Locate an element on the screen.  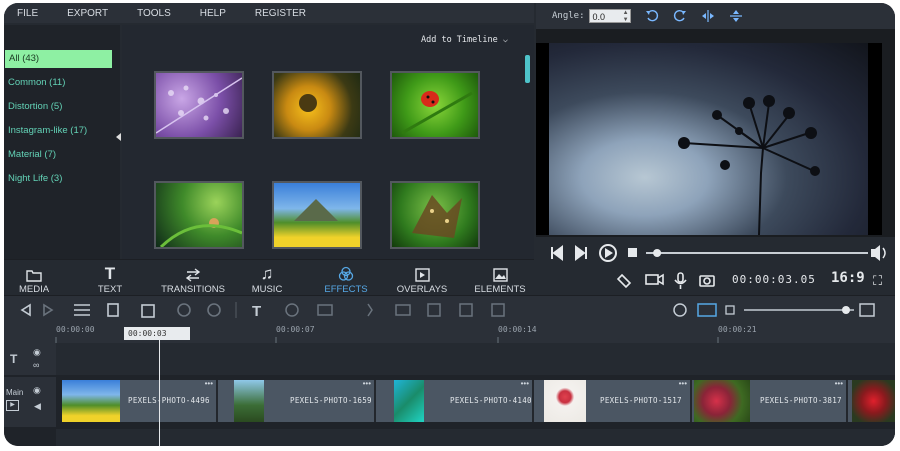
timeline-toolbar-icons: T is located at coordinates (447, 311).